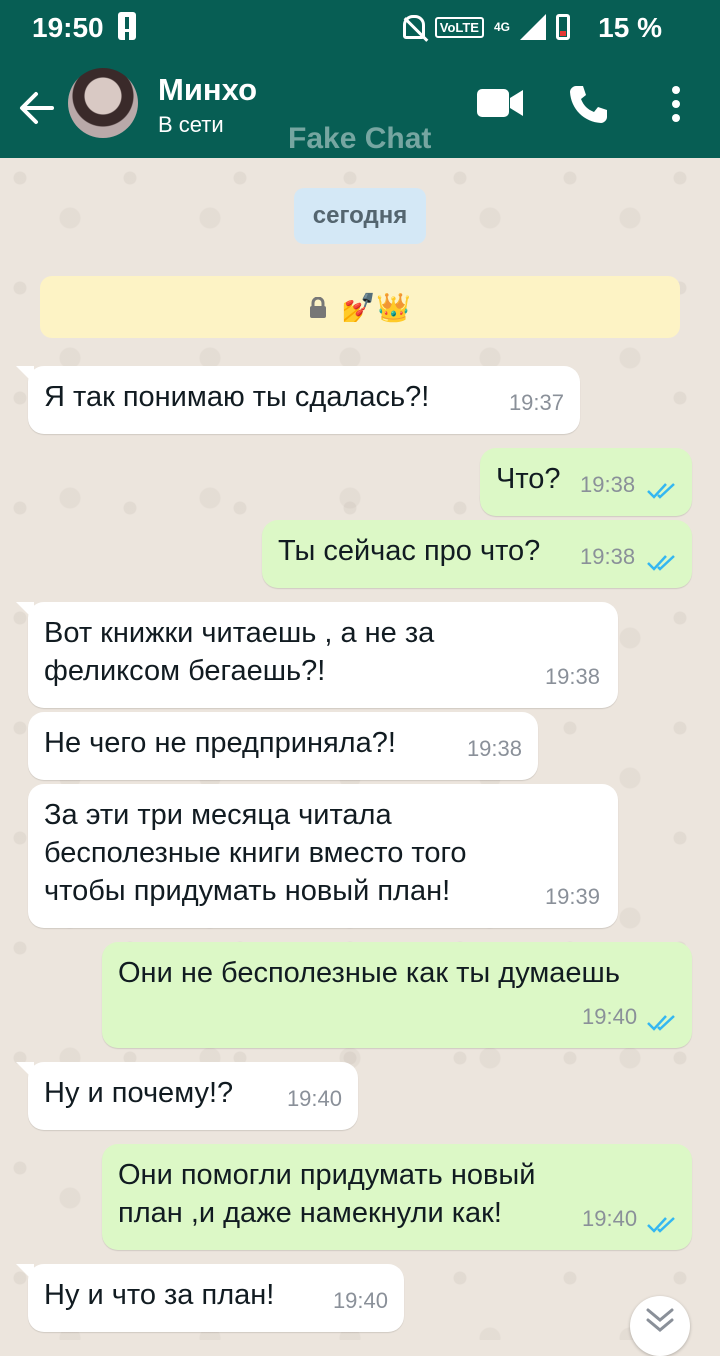  What do you see at coordinates (220, 743) in the screenshot?
I see `message-text: Не чего не предприняла?!` at bounding box center [220, 743].